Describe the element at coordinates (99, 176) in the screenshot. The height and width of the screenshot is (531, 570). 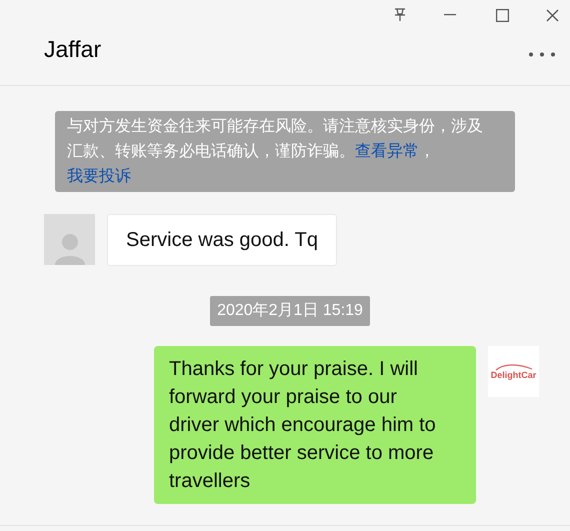
I see `notice-link: 我要投诉` at that location.